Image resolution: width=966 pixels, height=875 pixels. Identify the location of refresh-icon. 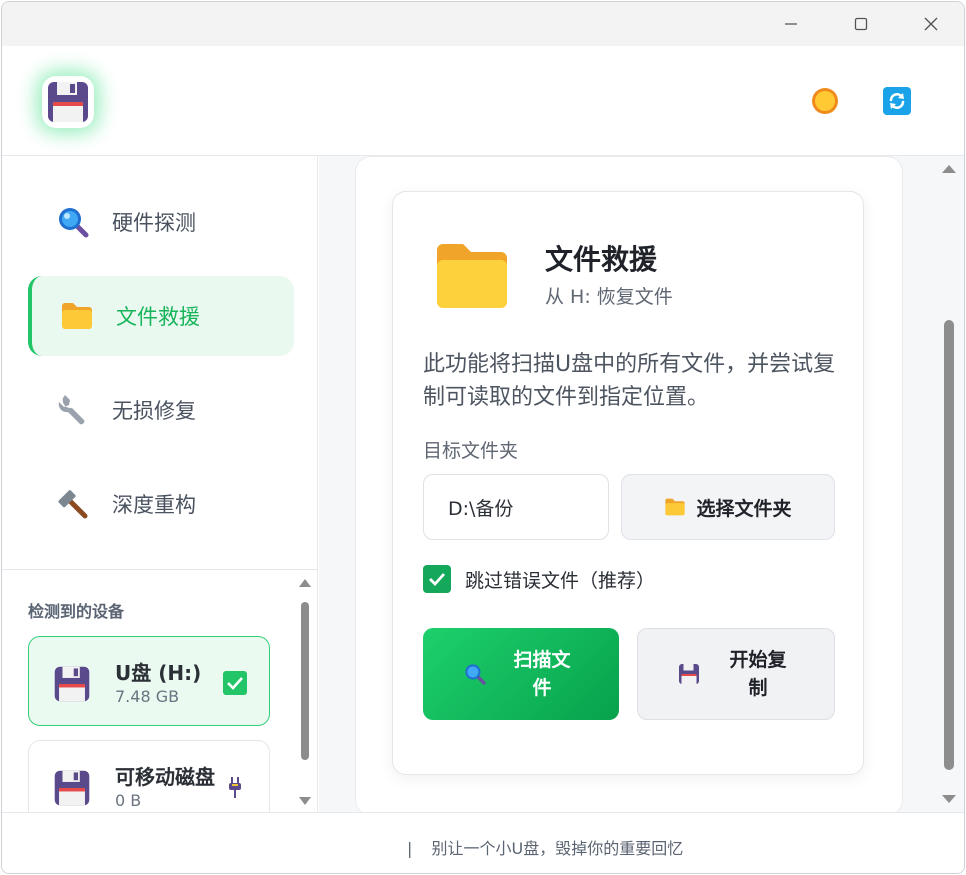
(897, 101).